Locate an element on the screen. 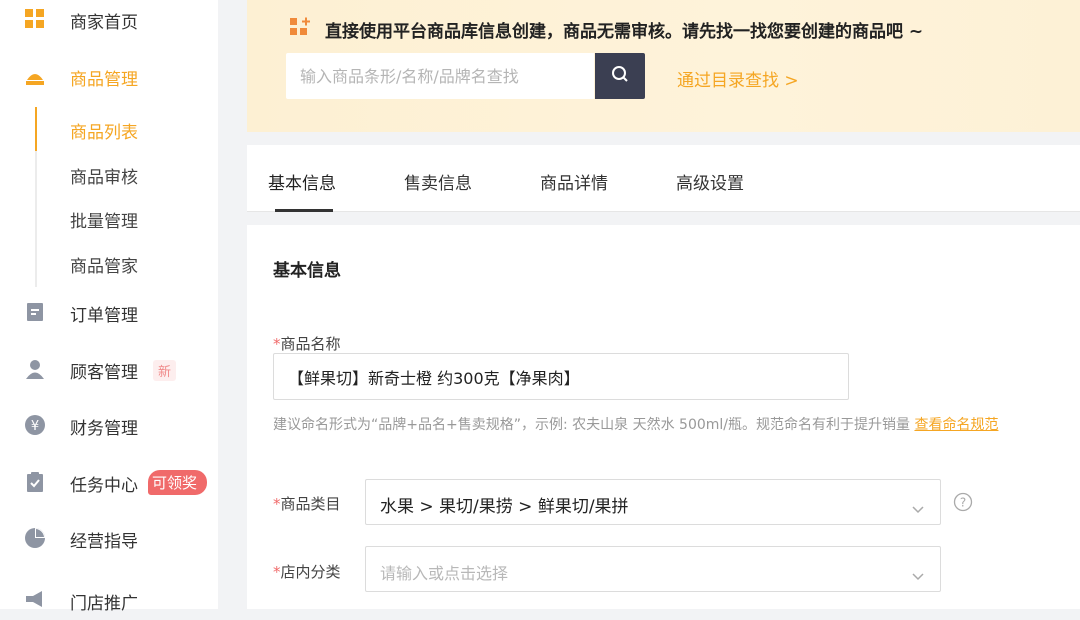 The height and width of the screenshot is (620, 1080). help-icon: ? is located at coordinates (963, 502).